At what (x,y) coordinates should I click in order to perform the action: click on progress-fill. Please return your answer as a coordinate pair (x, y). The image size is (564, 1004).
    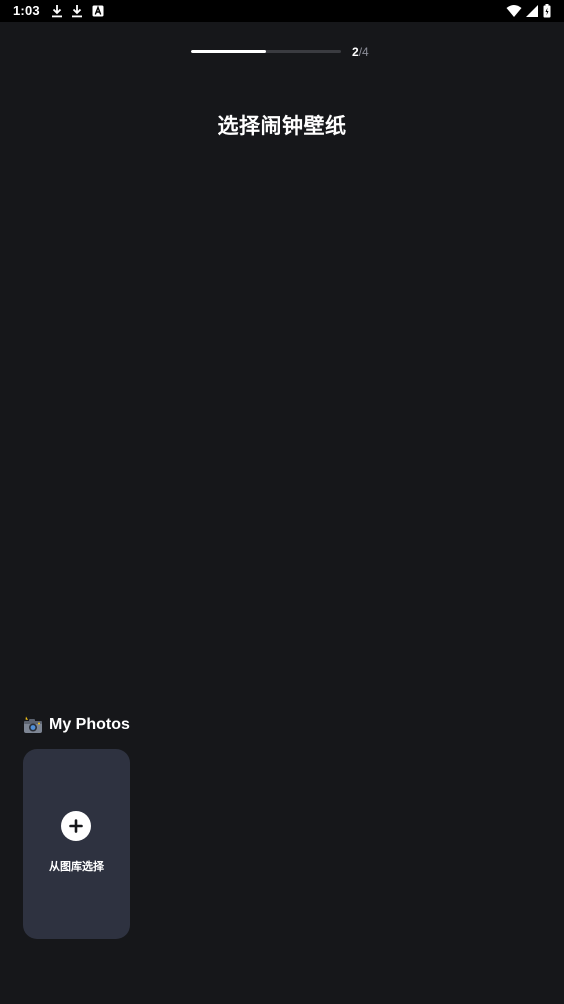
    Looking at the image, I should click on (228, 51).